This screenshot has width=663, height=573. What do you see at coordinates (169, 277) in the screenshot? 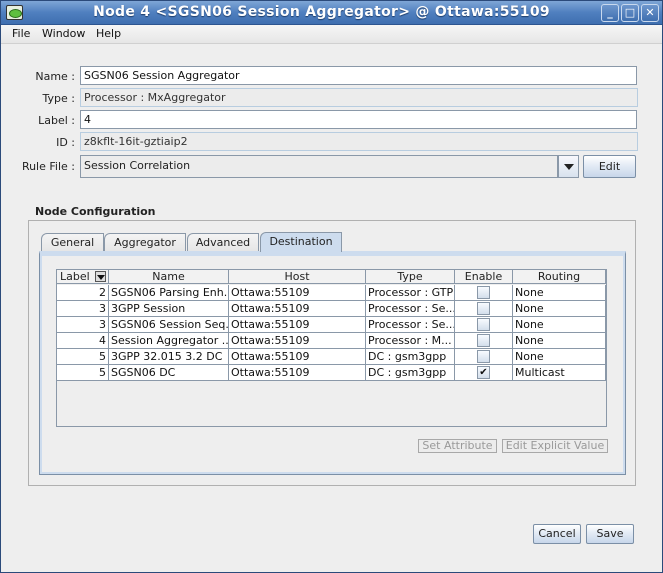
I see `column-header-name: Name` at bounding box center [169, 277].